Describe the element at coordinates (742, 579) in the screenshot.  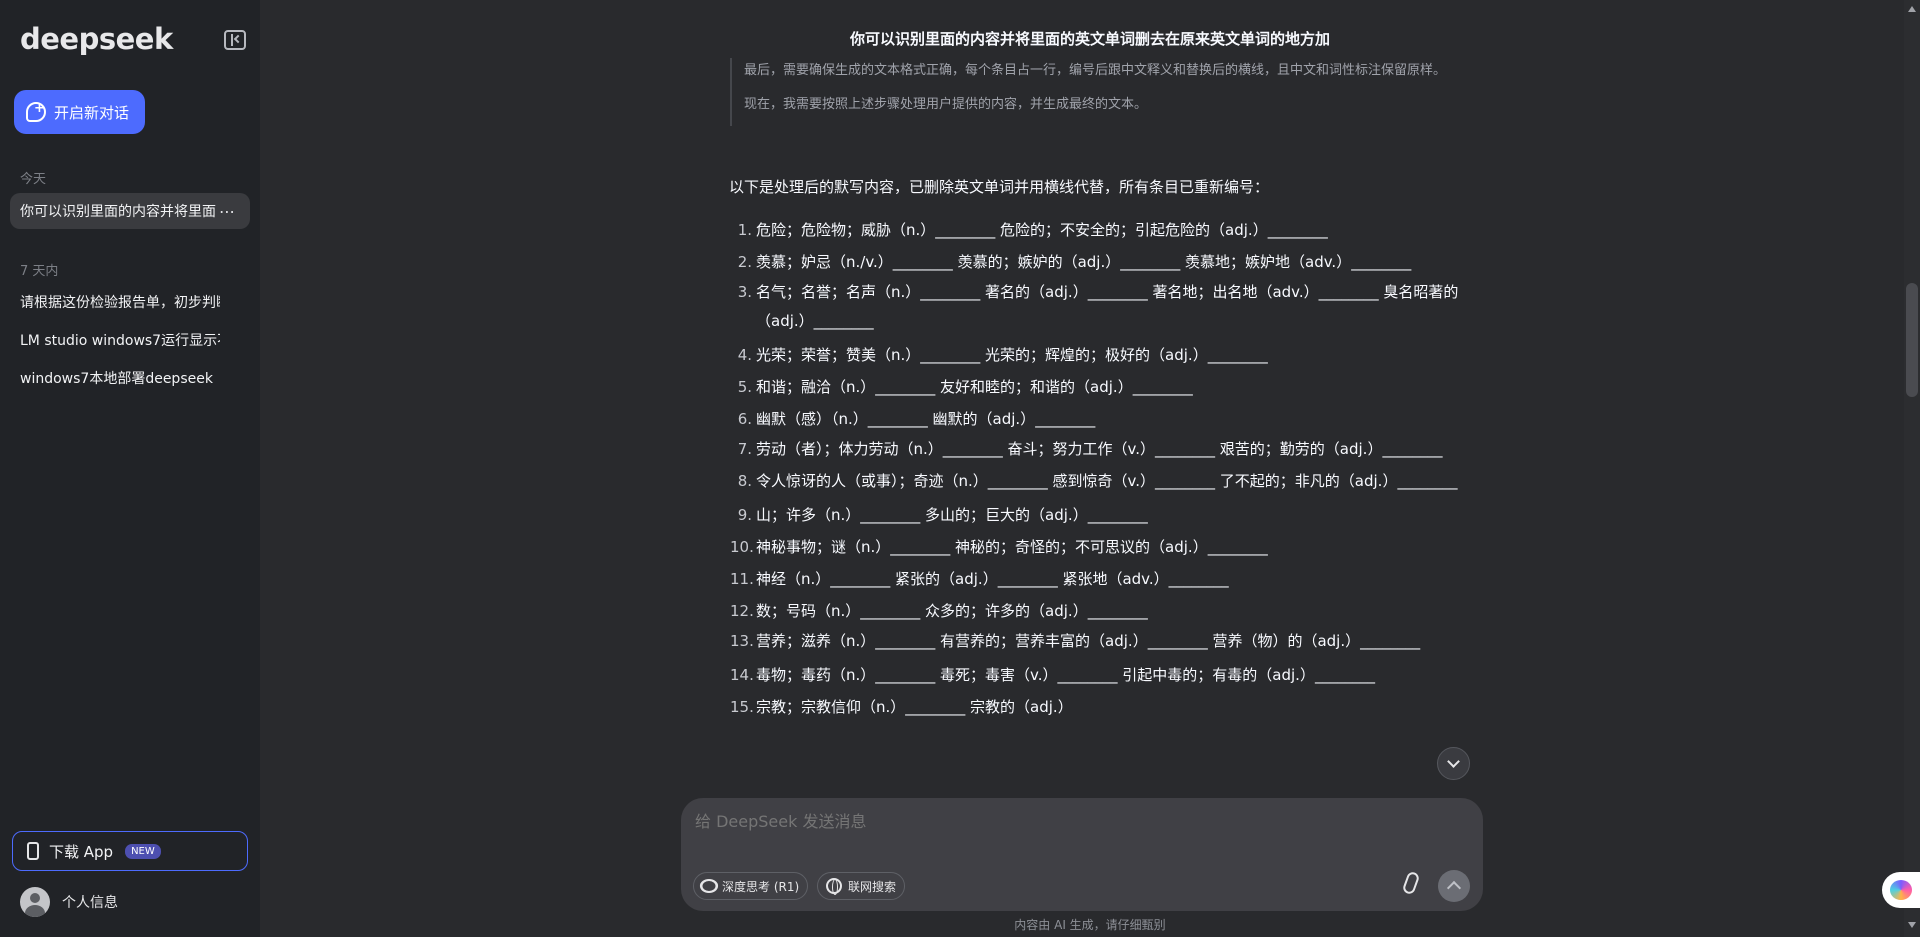
I see `item-number: 11.` at that location.